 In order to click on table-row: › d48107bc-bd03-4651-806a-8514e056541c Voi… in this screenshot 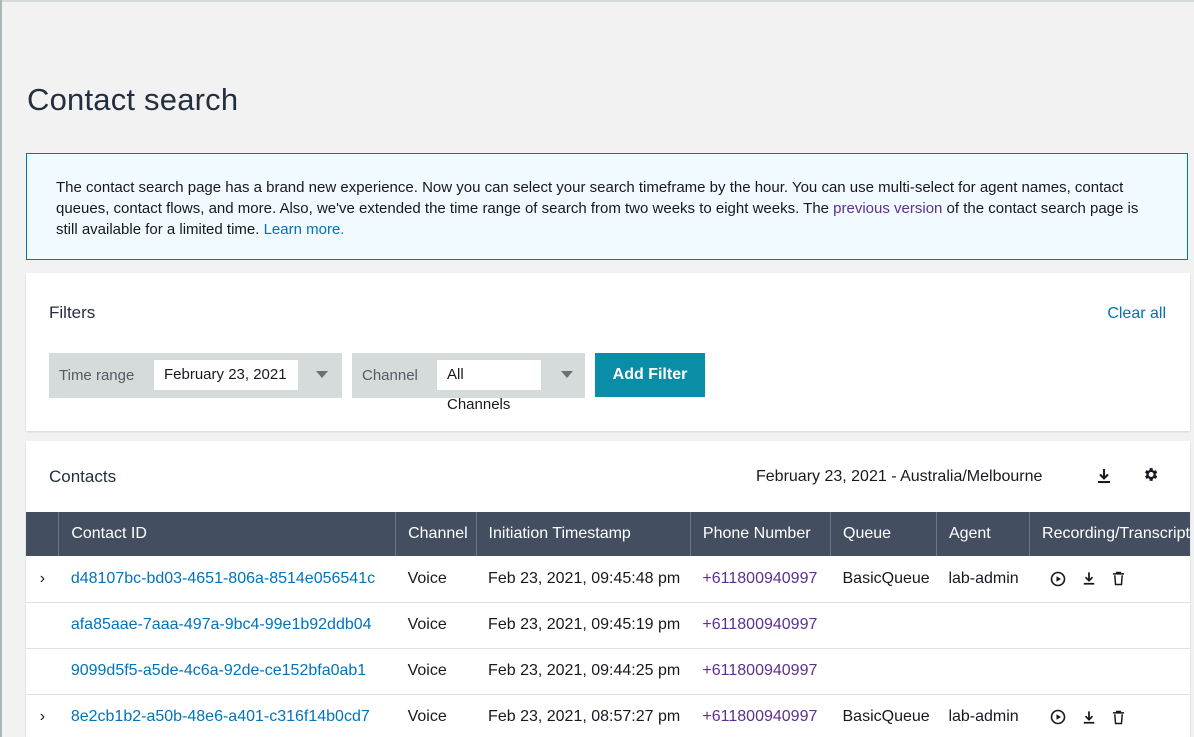, I will do `click(608, 579)`.